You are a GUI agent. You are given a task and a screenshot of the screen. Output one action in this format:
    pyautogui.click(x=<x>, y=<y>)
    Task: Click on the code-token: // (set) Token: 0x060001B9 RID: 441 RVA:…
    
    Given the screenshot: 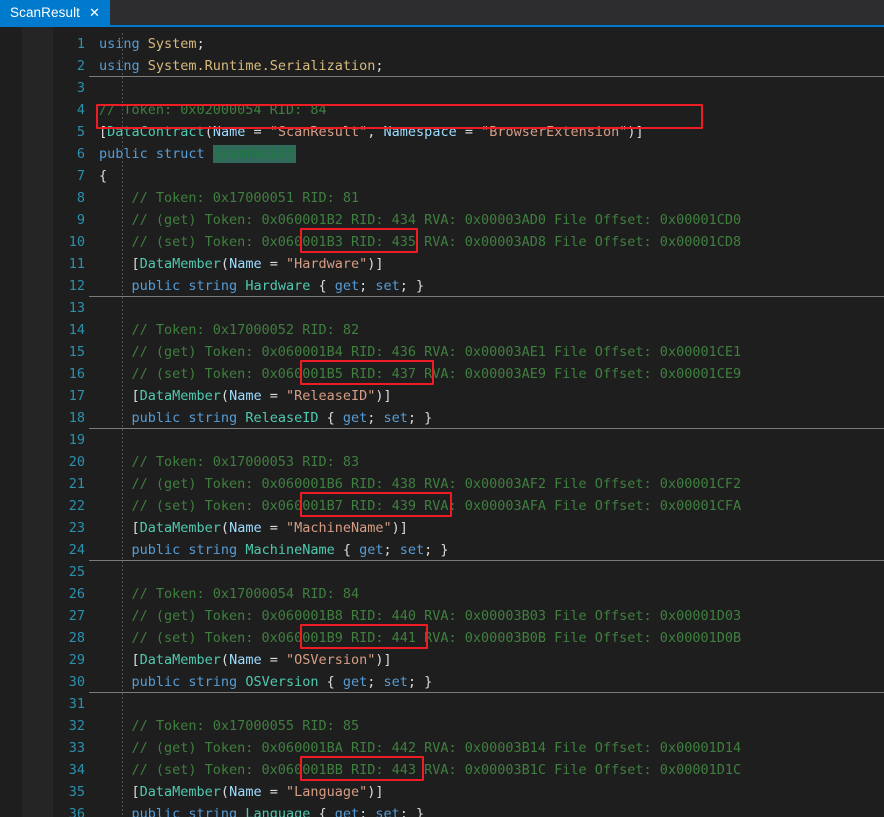 What is the action you would take?
    pyautogui.click(x=420, y=638)
    